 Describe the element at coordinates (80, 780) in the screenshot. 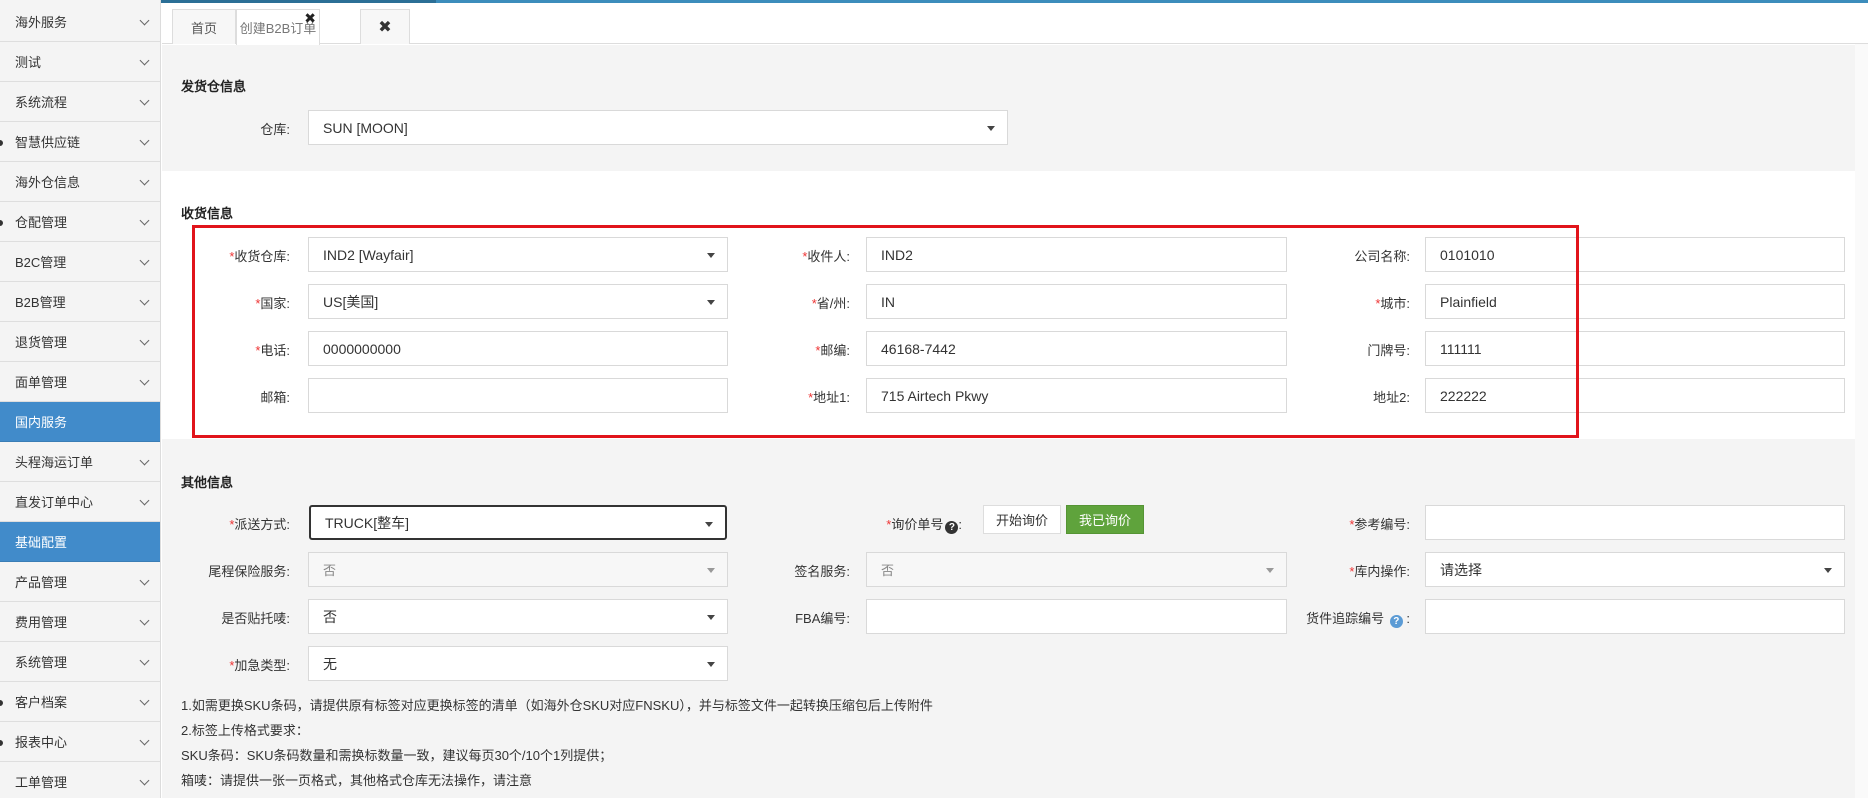

I see `sidebar-item-tickets: 工单管理` at that location.